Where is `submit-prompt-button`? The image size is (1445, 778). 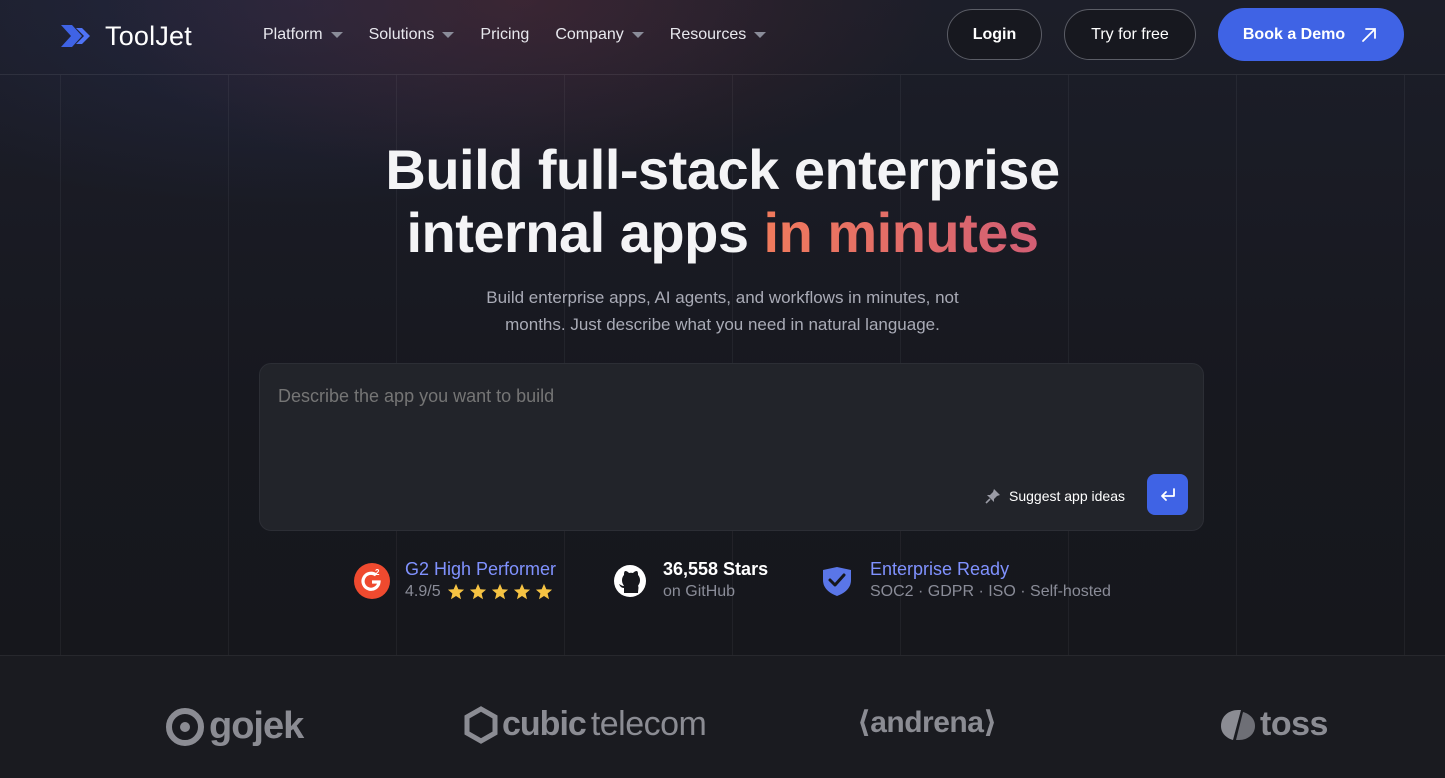
submit-prompt-button is located at coordinates (1167, 494).